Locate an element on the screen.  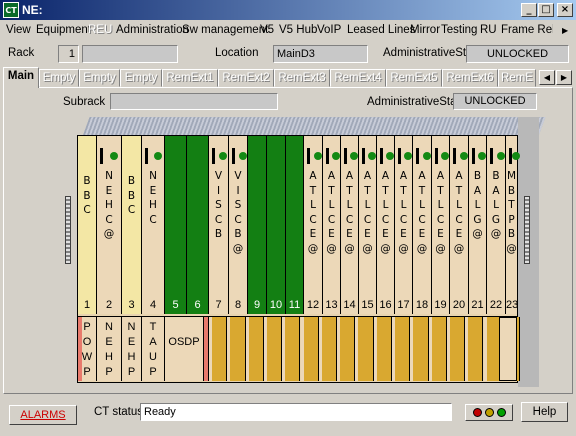
tab-remext2: RemExt2 is located at coordinates (246, 78).